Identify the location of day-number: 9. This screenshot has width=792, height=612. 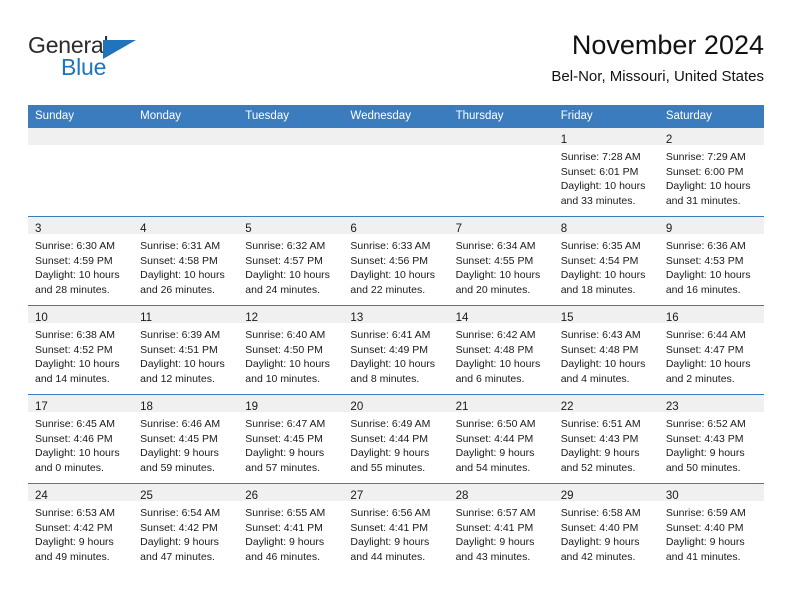
(669, 229).